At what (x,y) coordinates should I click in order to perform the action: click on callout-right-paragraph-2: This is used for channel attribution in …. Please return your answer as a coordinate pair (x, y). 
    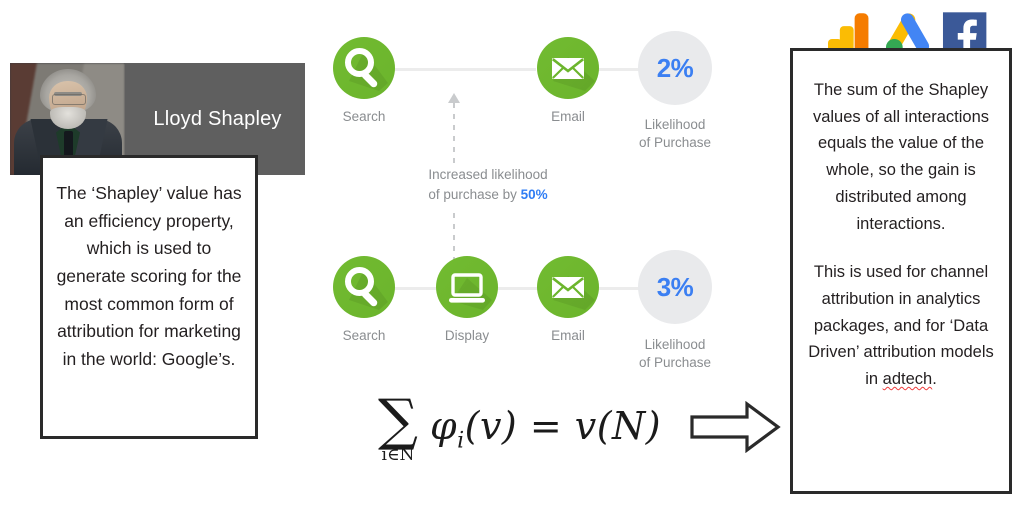
    Looking at the image, I should click on (901, 326).